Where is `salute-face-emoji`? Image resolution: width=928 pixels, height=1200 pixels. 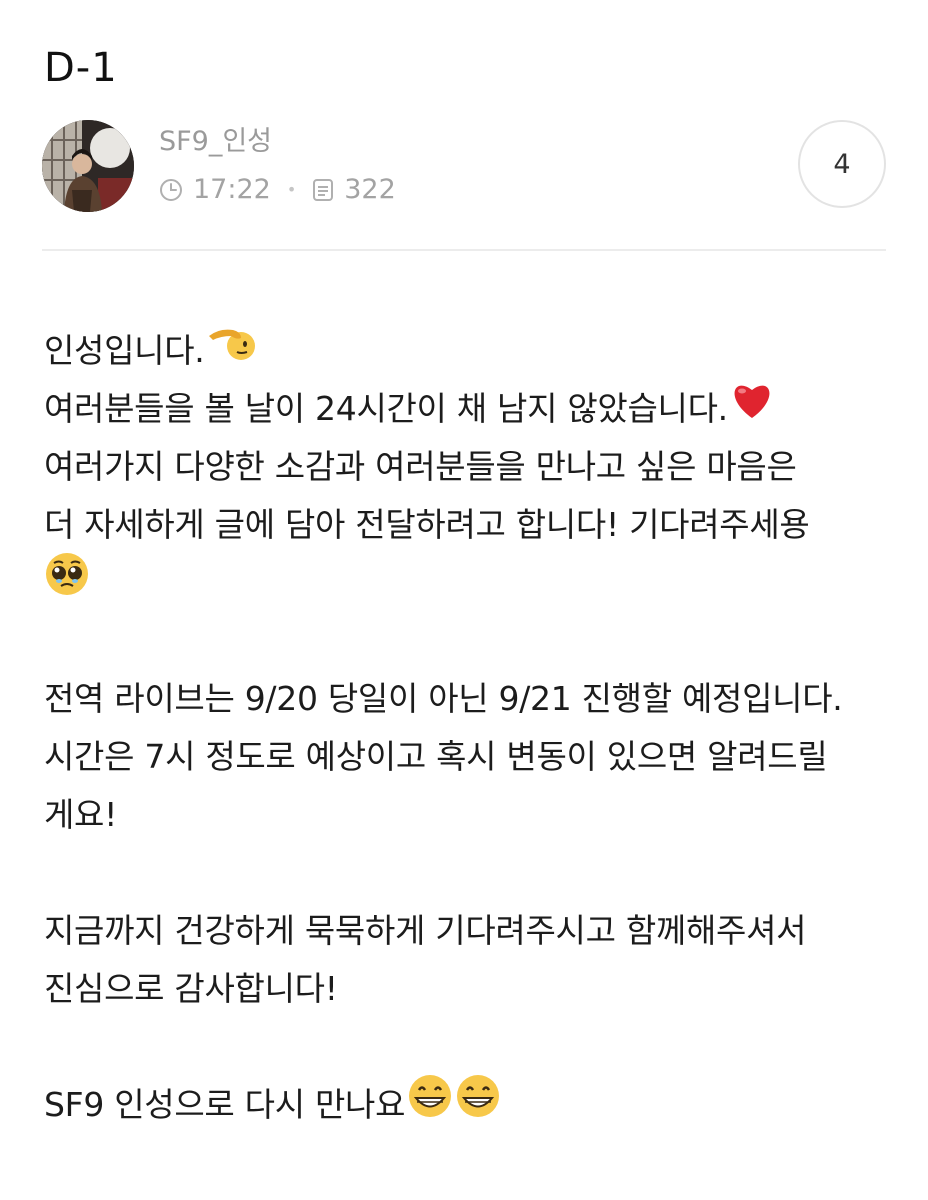
salute-face-emoji is located at coordinates (232, 351).